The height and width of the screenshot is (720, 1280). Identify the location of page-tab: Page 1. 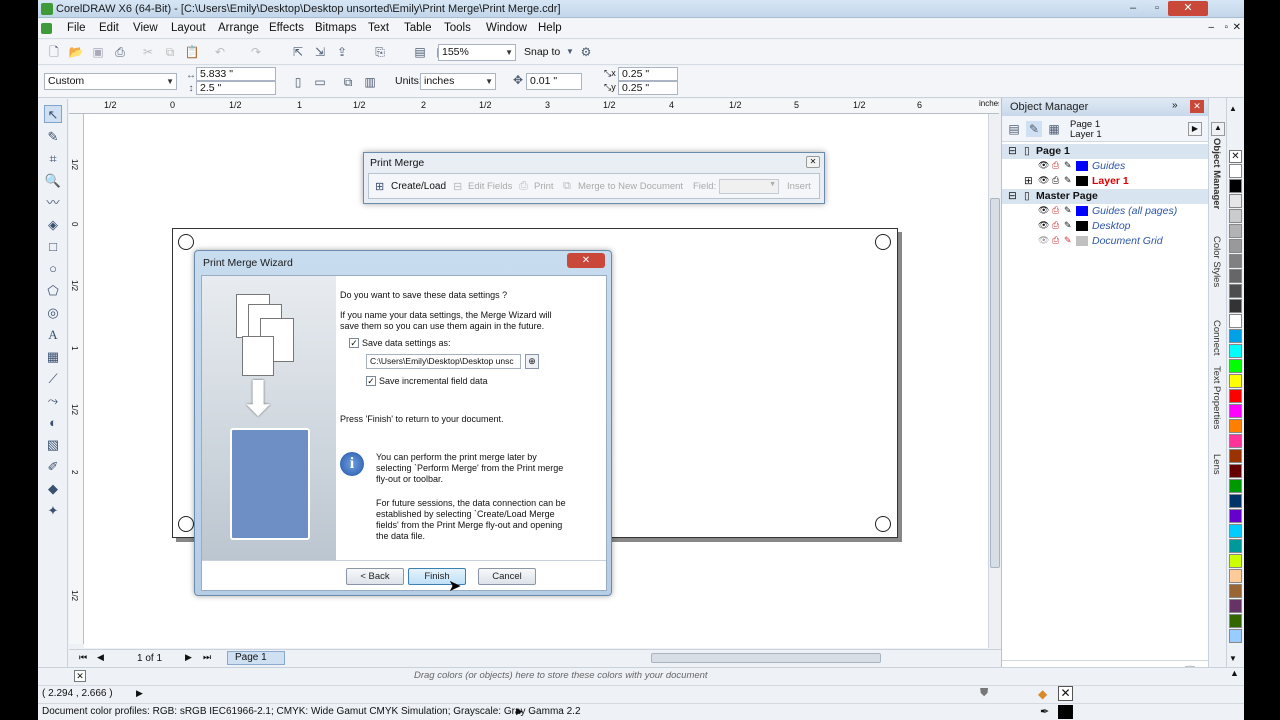
(256, 658).